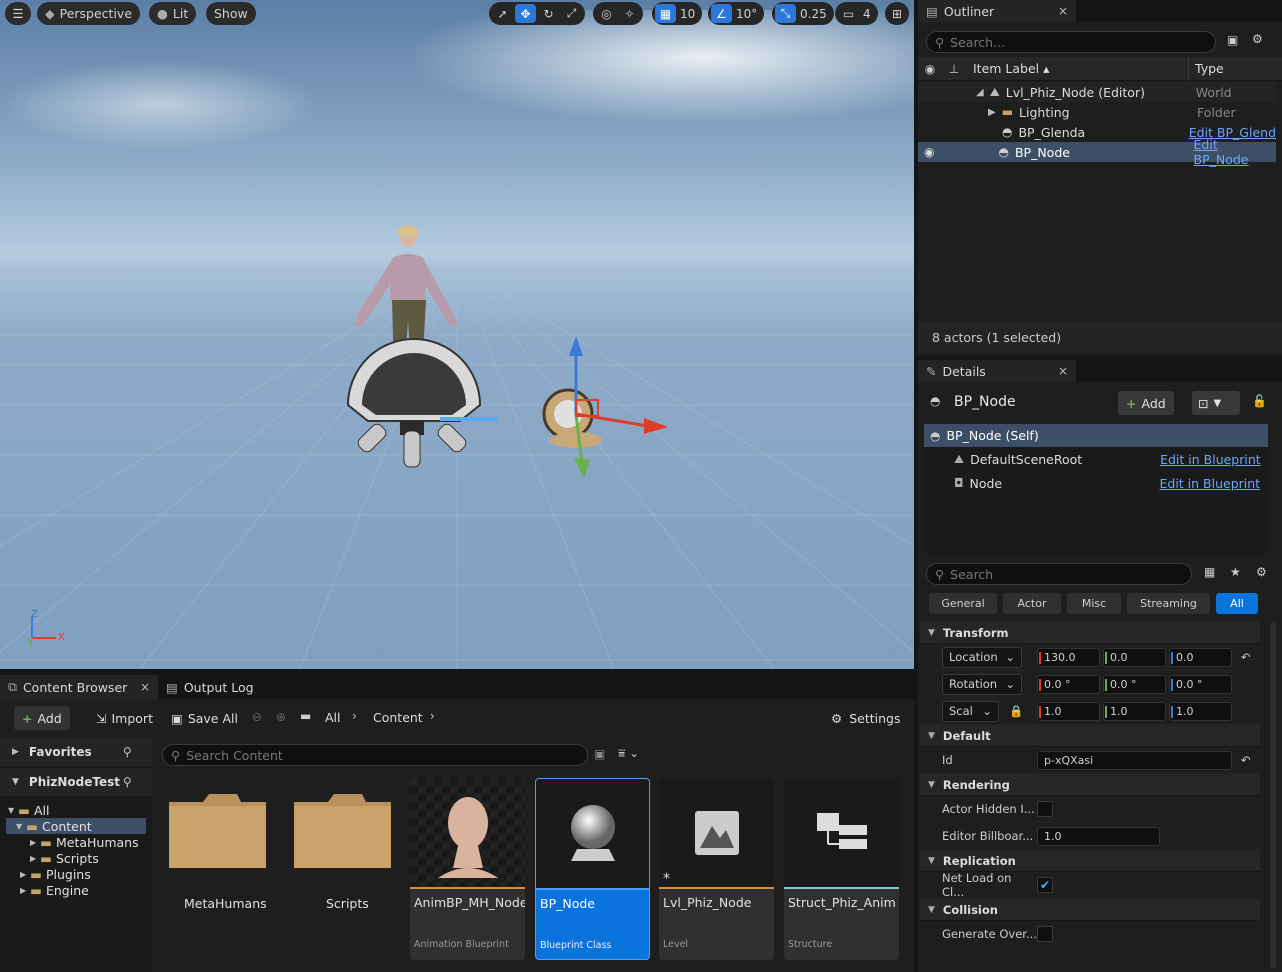  I want to click on forward-icon: ⊕, so click(281, 717).